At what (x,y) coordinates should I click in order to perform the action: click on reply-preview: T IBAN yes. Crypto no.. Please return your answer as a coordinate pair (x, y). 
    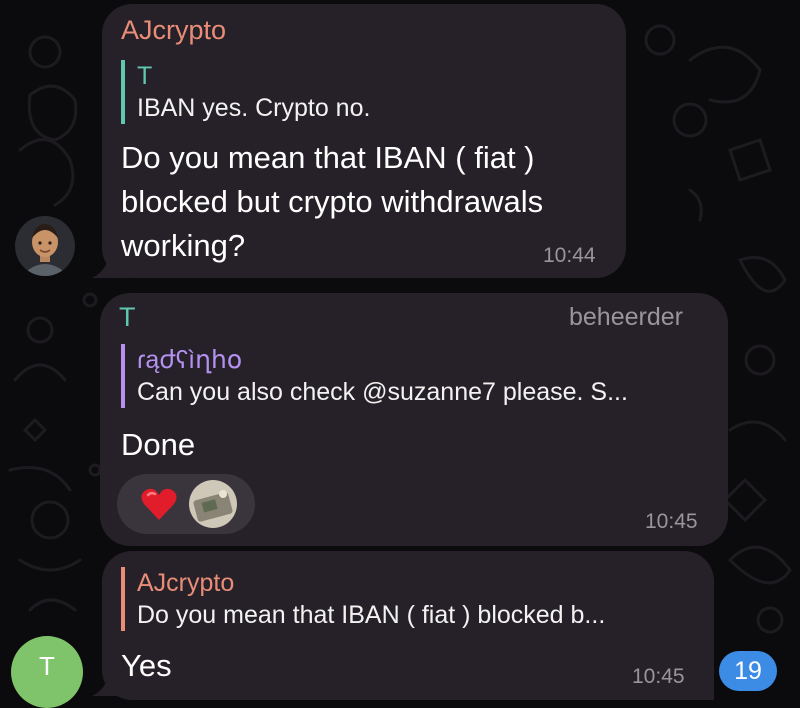
    Looking at the image, I should click on (245, 92).